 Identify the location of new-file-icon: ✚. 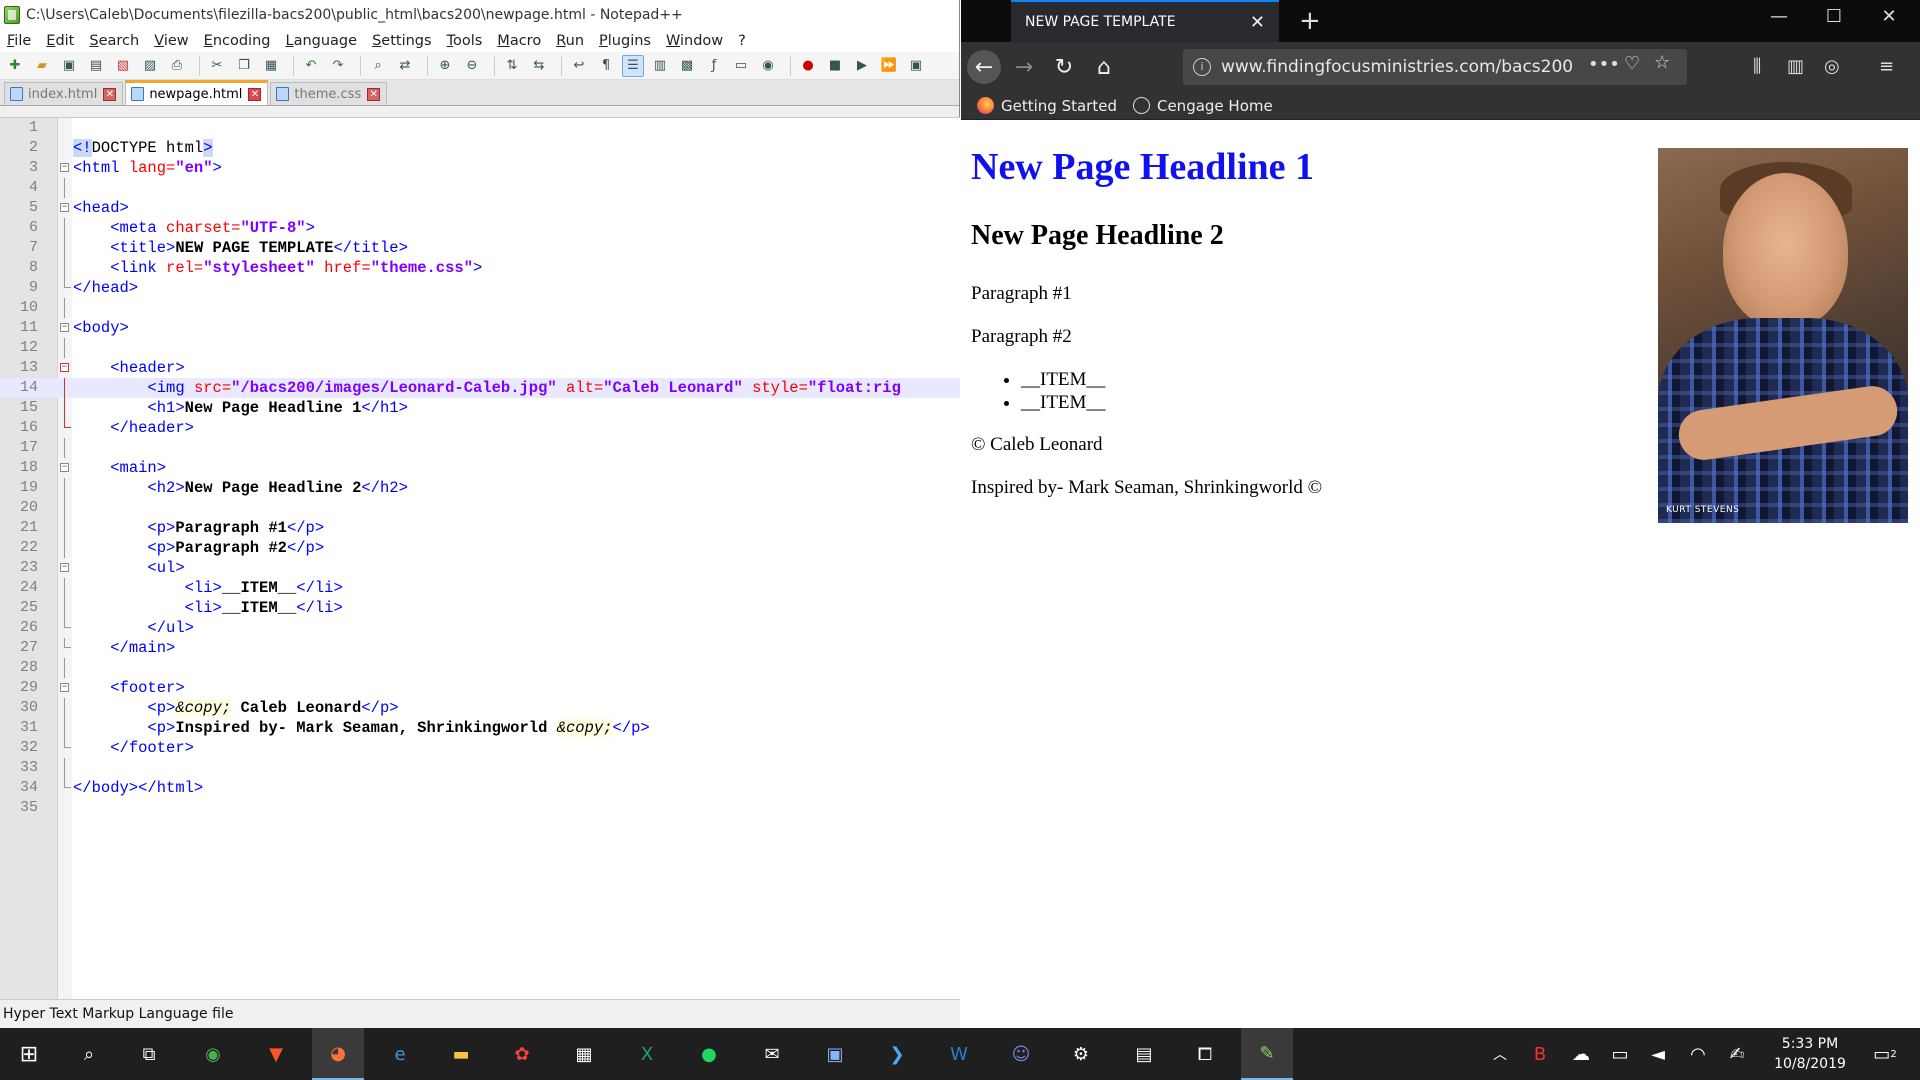
(15, 66).